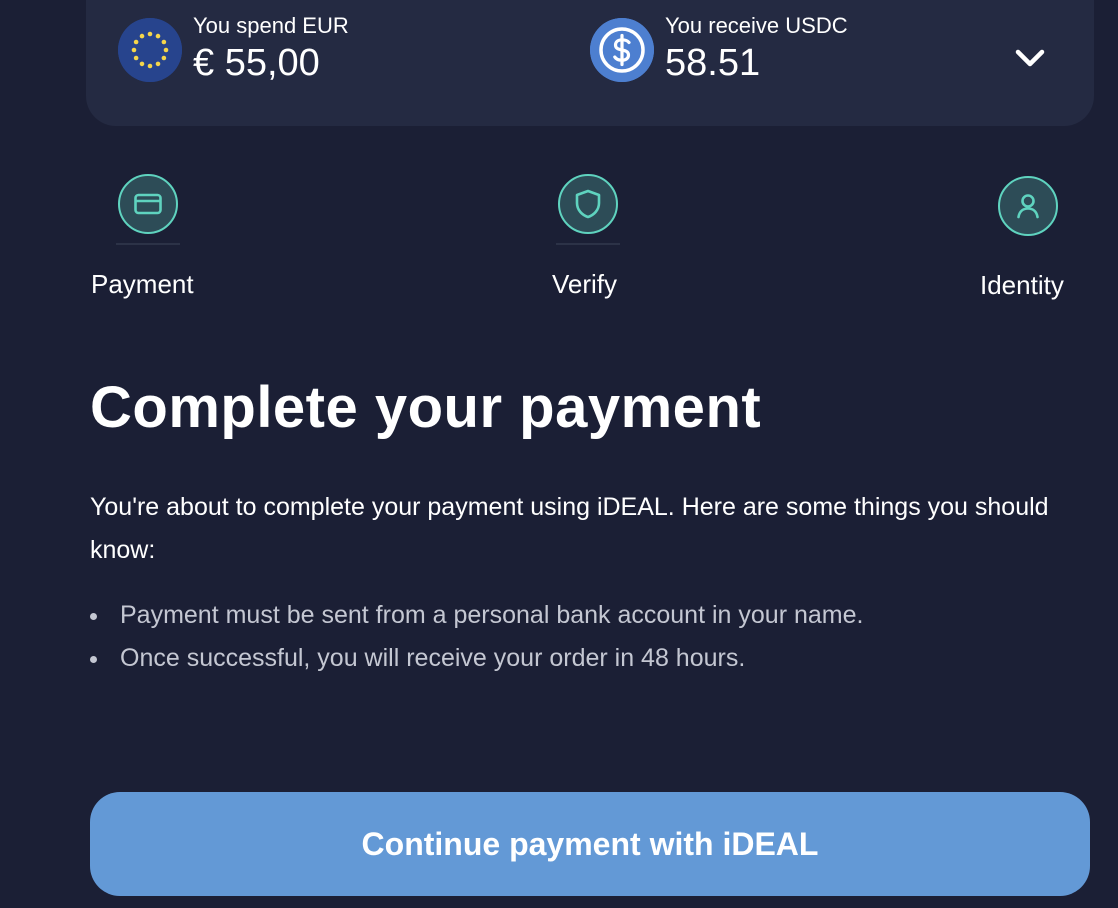 Image resolution: width=1118 pixels, height=908 pixels. Describe the element at coordinates (756, 25) in the screenshot. I see `receive-currency-label: You receive USDC` at that location.